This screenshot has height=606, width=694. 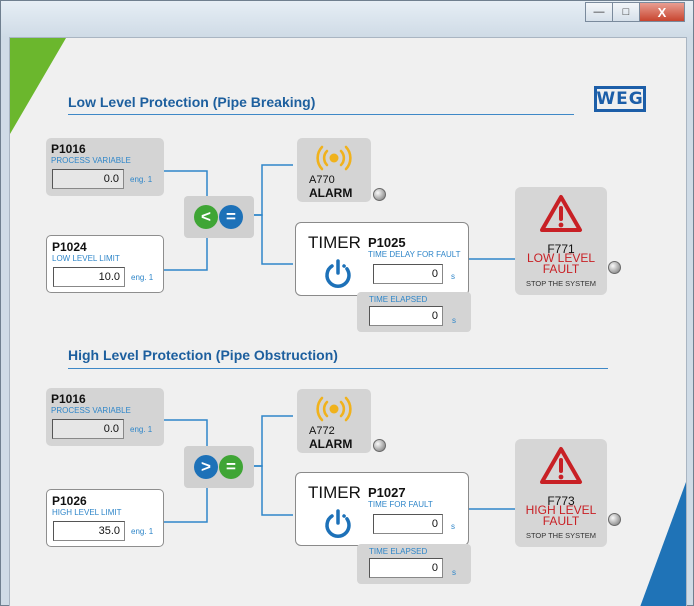 What do you see at coordinates (87, 512) in the screenshot?
I see `param-label: HIGH LEVEL LIMIT` at bounding box center [87, 512].